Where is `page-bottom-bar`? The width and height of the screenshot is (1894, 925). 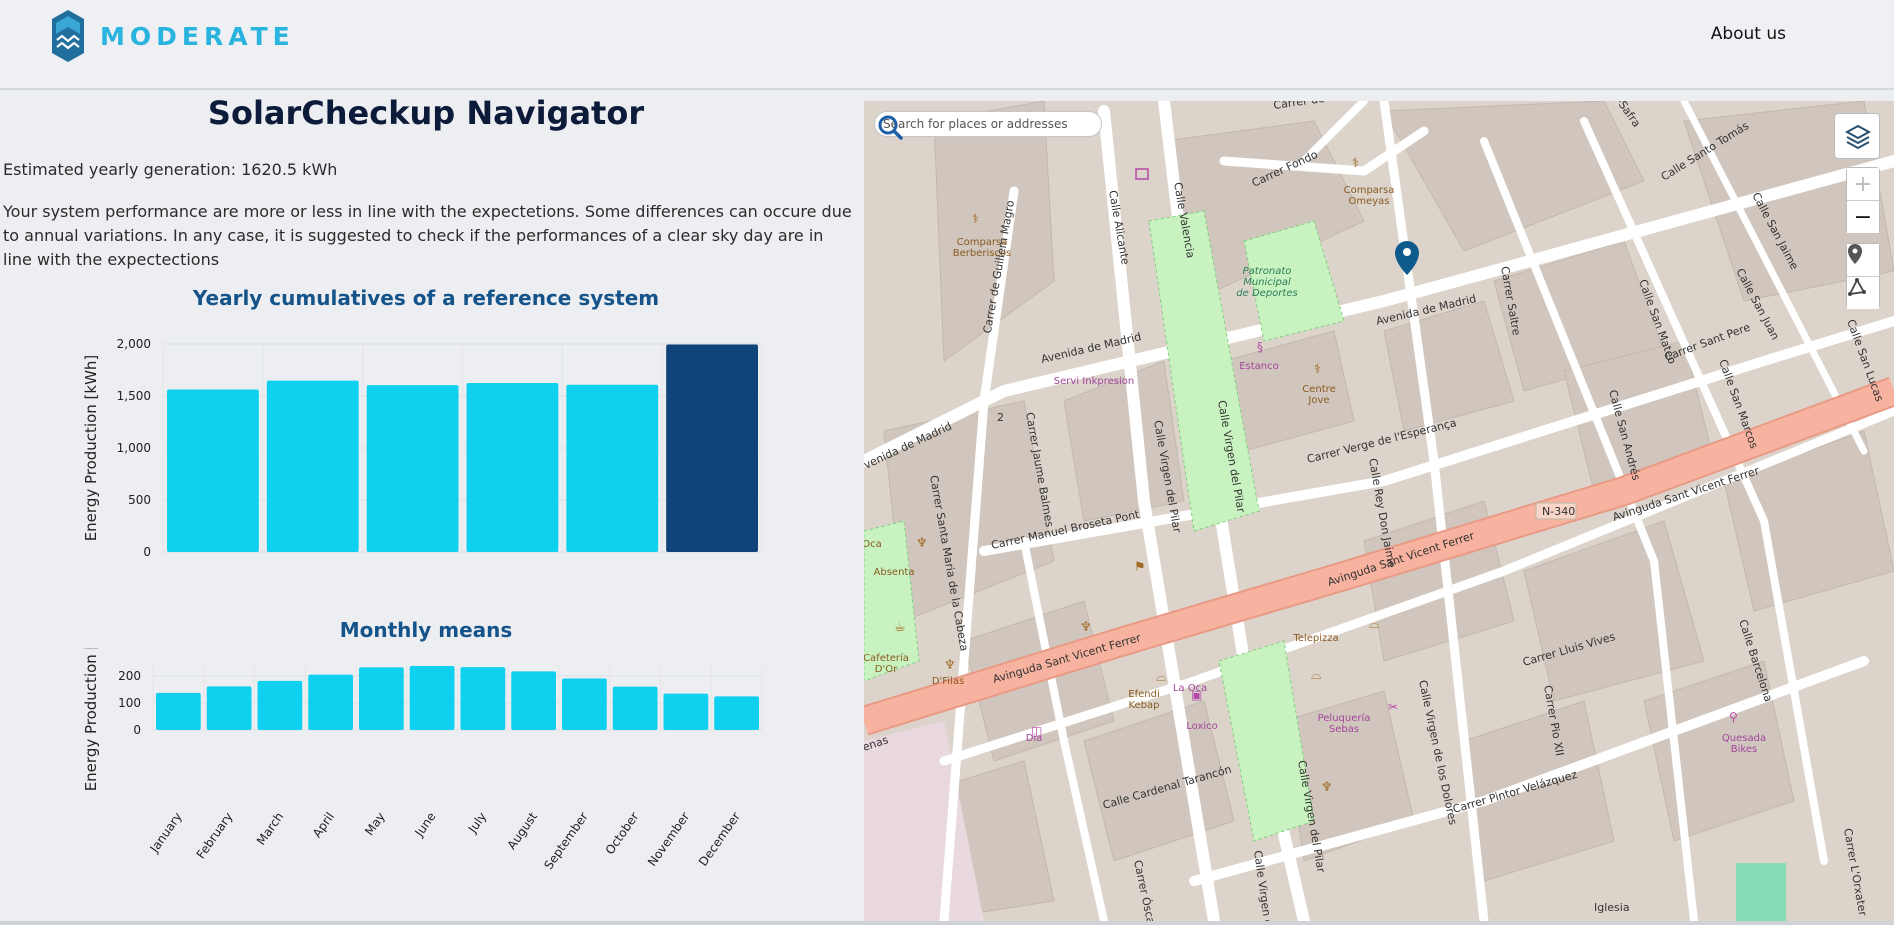
page-bottom-bar is located at coordinates (947, 923).